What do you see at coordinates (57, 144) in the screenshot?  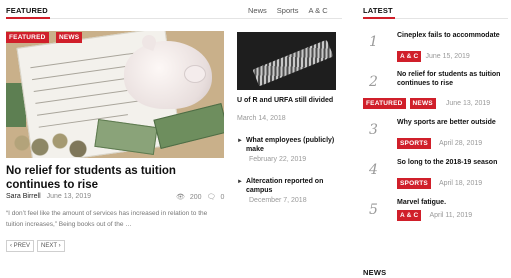 I see `coins-image` at bounding box center [57, 144].